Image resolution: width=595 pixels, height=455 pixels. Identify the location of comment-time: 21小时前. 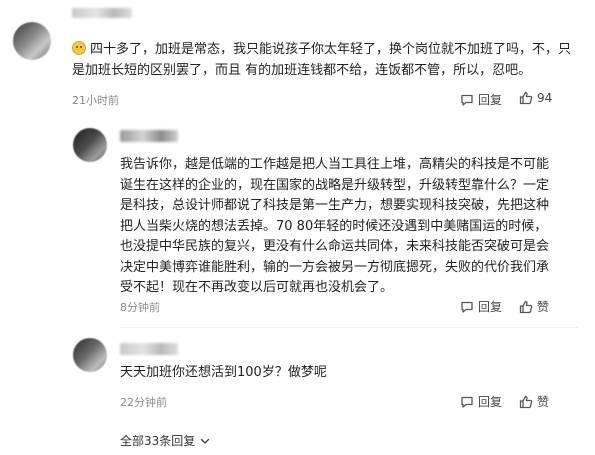
(95, 100).